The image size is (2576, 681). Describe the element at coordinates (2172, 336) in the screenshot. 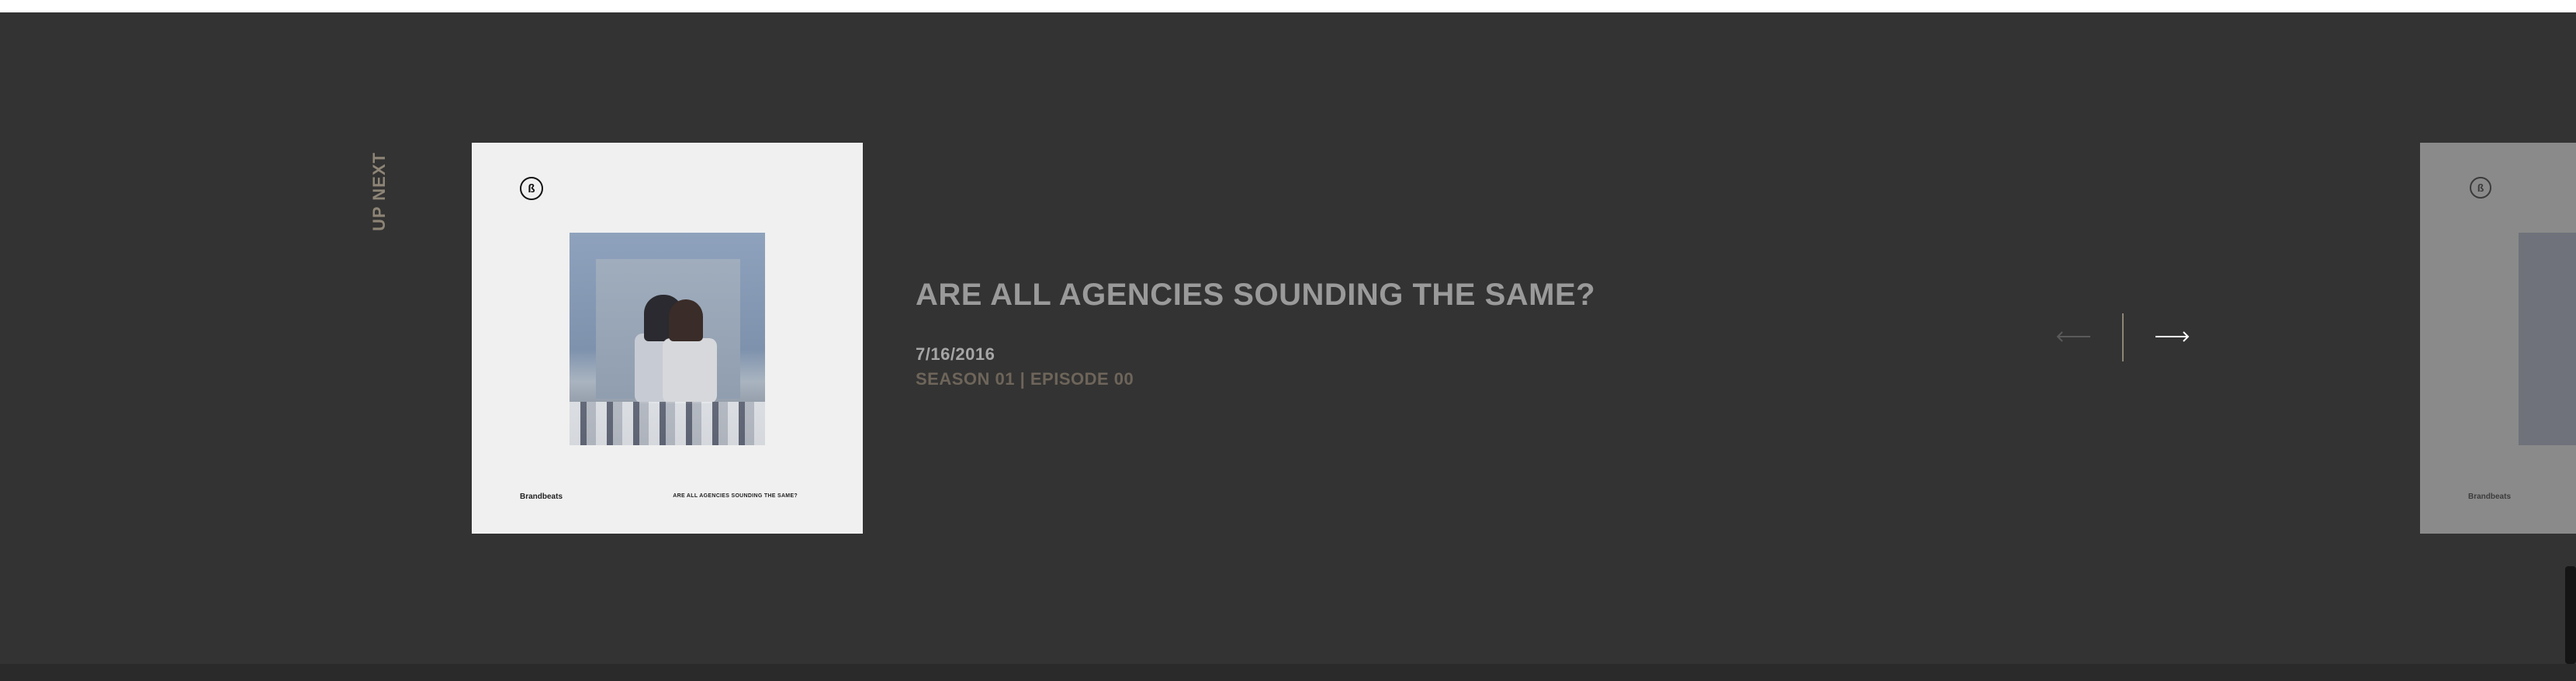

I see `next-arrow-icon` at that location.